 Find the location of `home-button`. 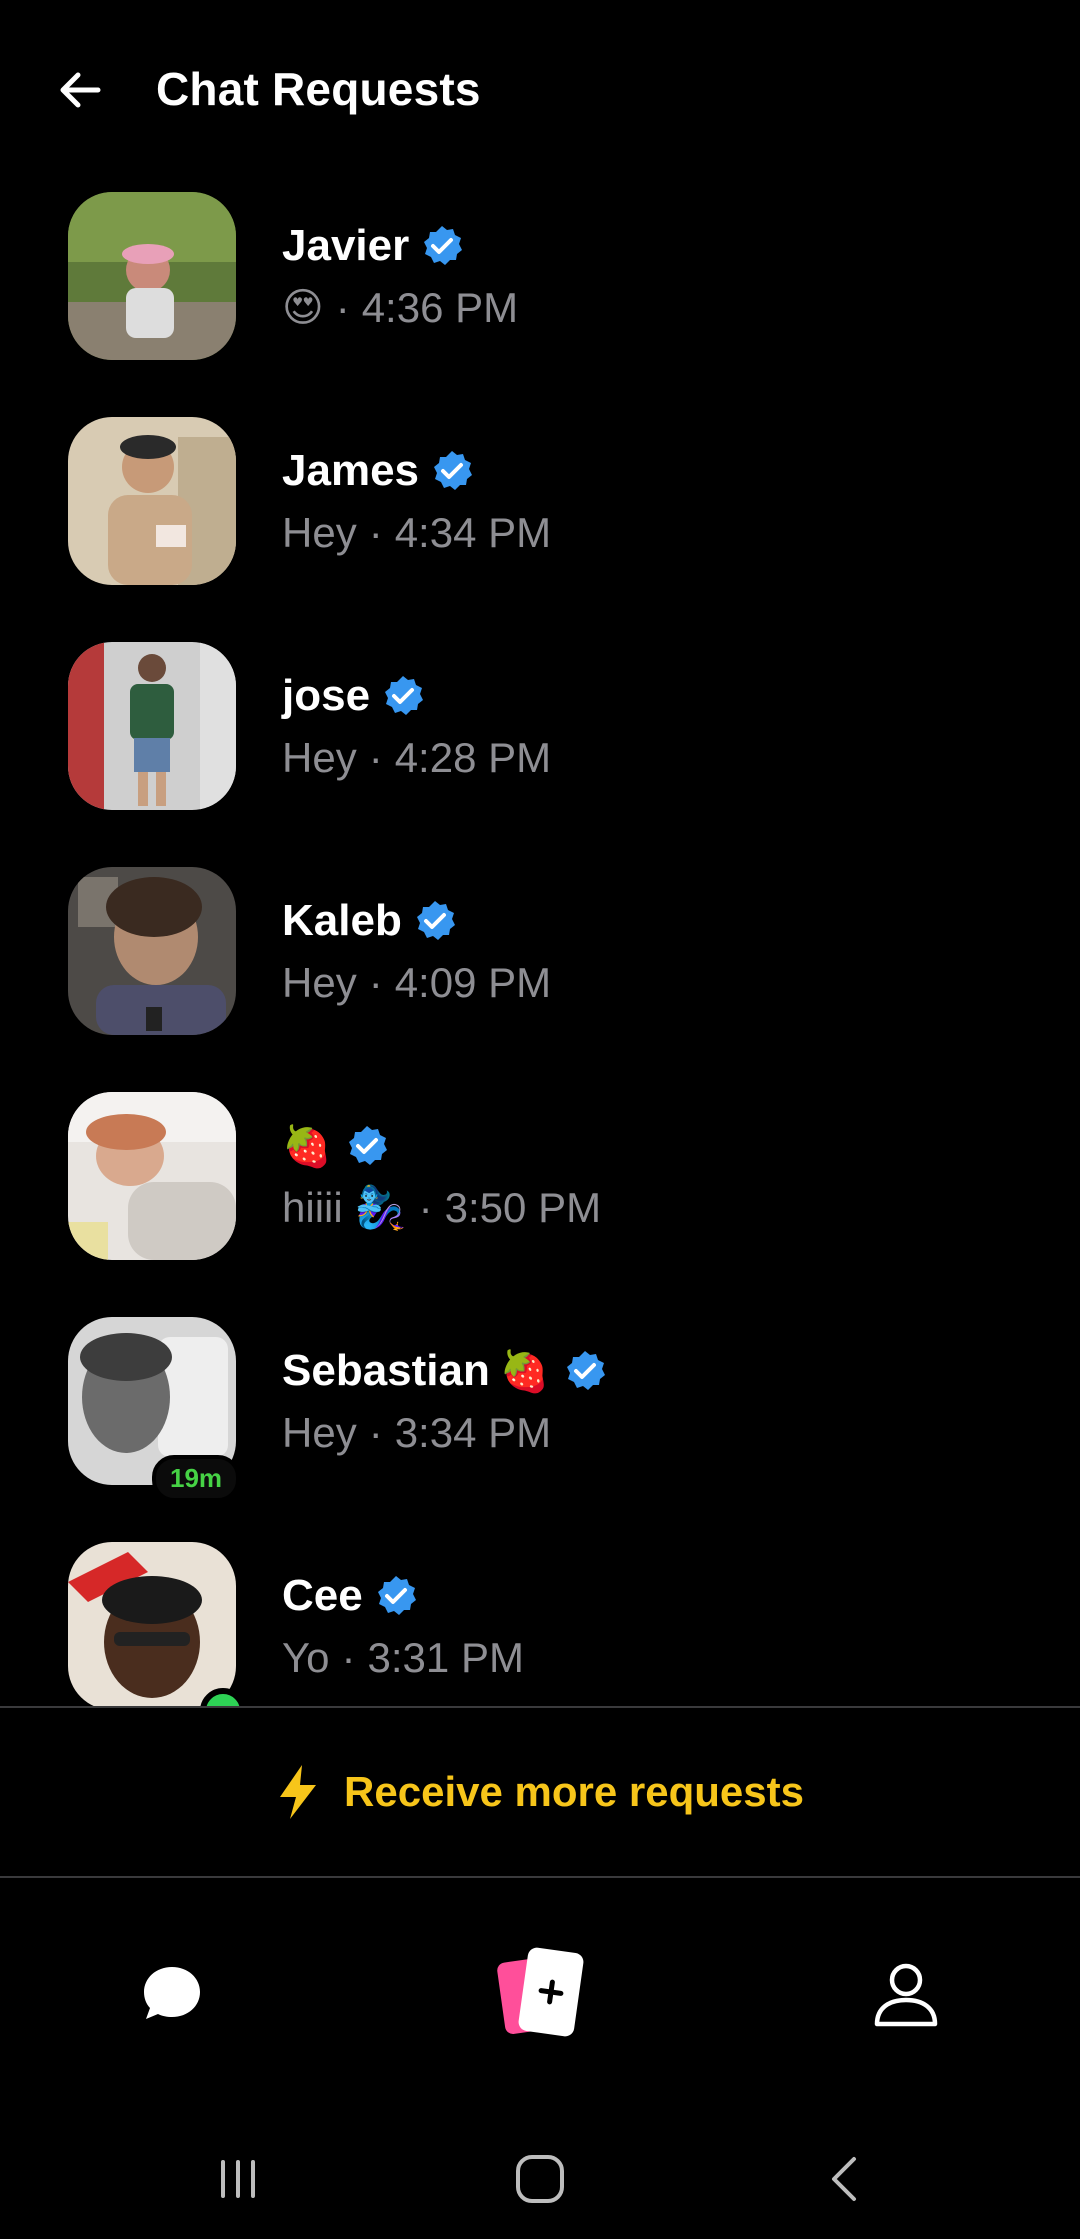

home-button is located at coordinates (540, 2179).